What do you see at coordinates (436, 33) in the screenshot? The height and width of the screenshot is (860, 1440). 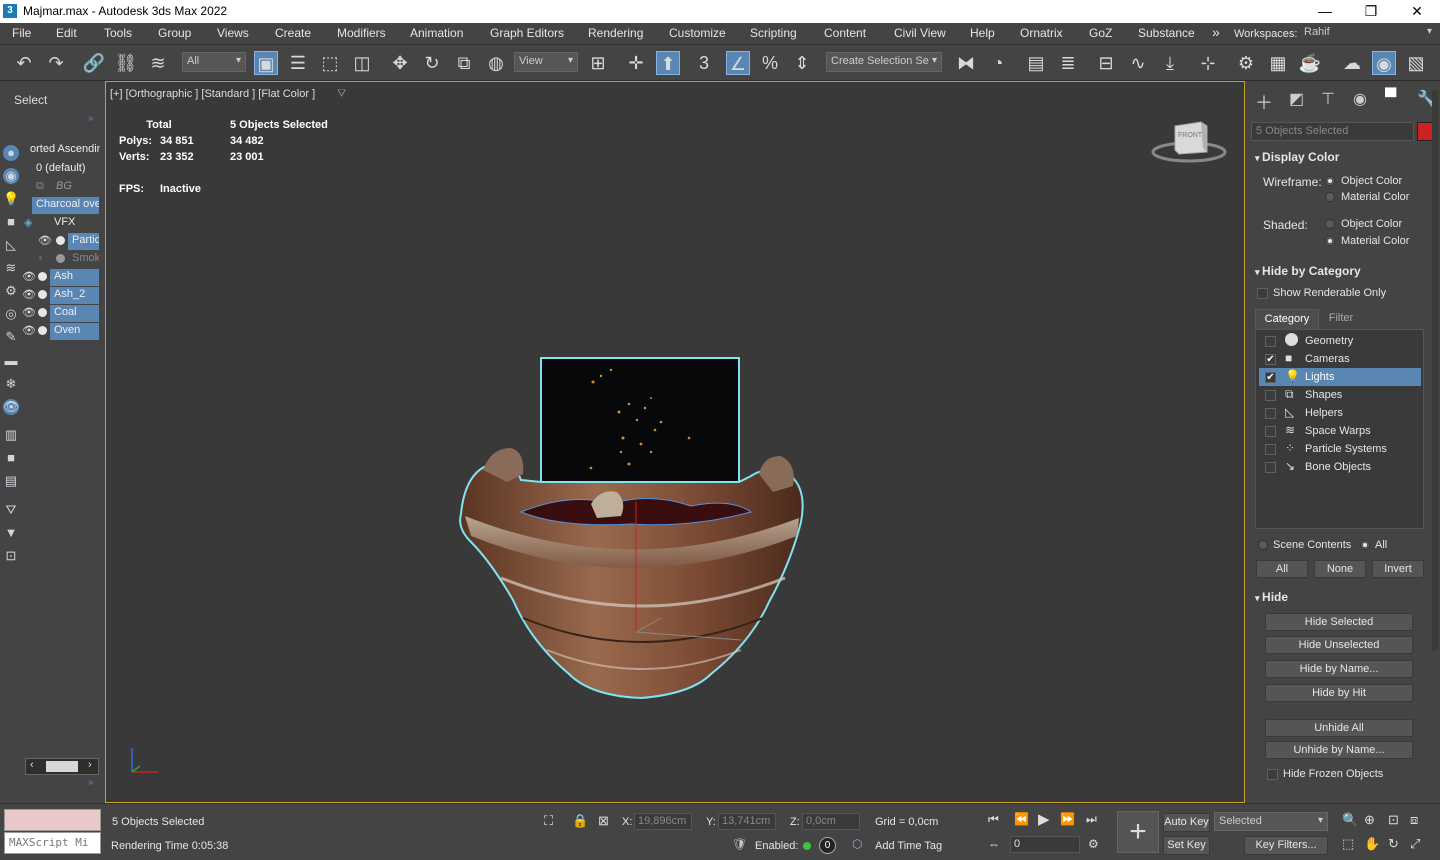 I see `menu-animation: Animation` at bounding box center [436, 33].